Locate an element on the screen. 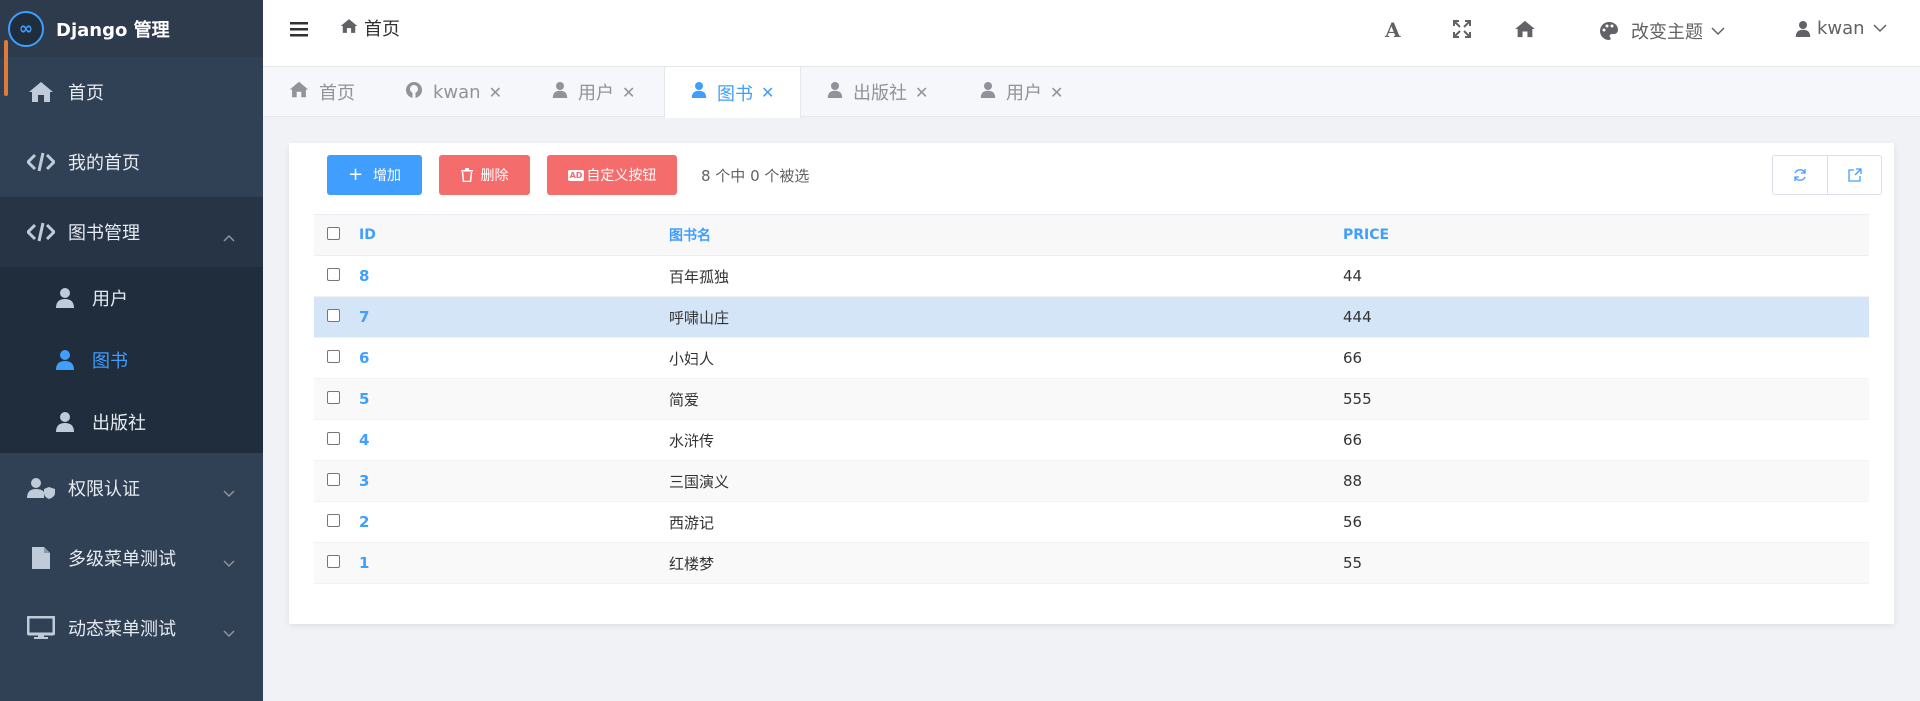 This screenshot has width=1920, height=701. row-name: 小妇人 is located at coordinates (1006, 358).